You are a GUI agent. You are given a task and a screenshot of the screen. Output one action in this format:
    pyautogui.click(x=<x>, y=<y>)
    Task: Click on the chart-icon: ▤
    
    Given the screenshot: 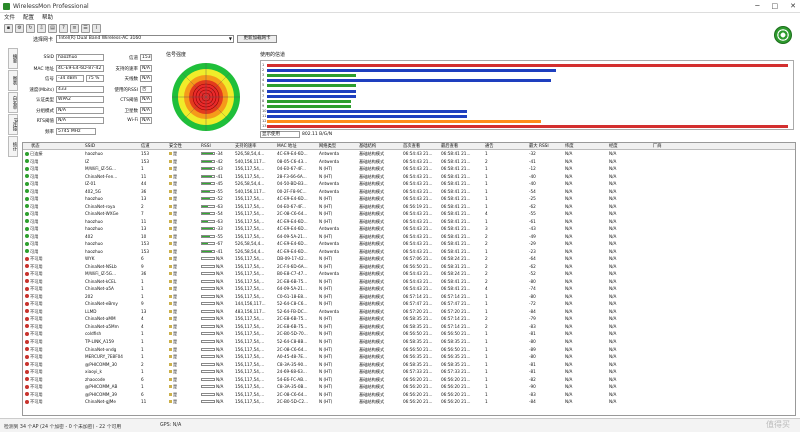 What is the action you would take?
    pyautogui.click(x=52, y=28)
    